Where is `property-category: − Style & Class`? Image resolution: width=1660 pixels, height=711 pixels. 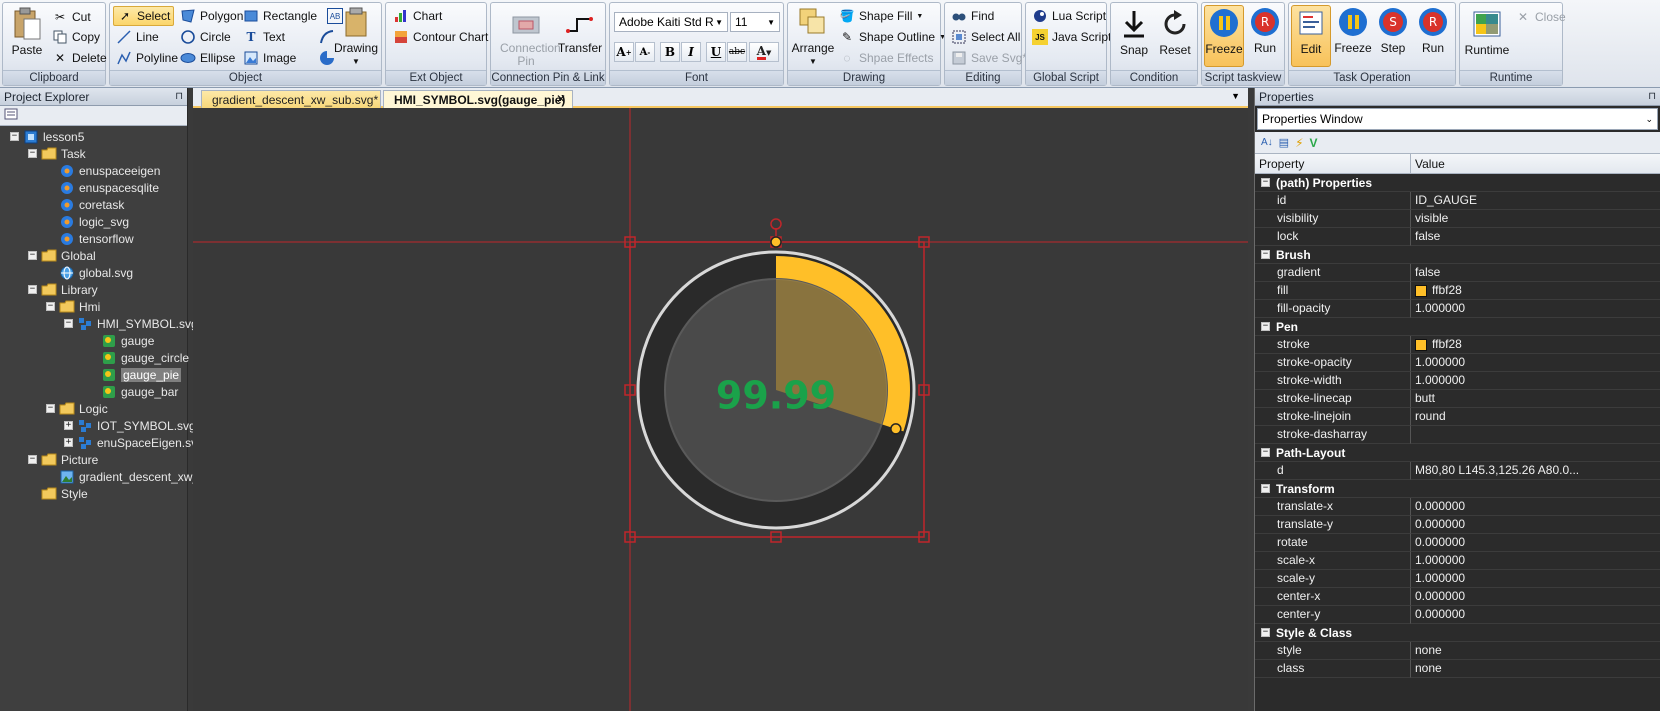
property-category: − Style & Class is located at coordinates (1457, 633).